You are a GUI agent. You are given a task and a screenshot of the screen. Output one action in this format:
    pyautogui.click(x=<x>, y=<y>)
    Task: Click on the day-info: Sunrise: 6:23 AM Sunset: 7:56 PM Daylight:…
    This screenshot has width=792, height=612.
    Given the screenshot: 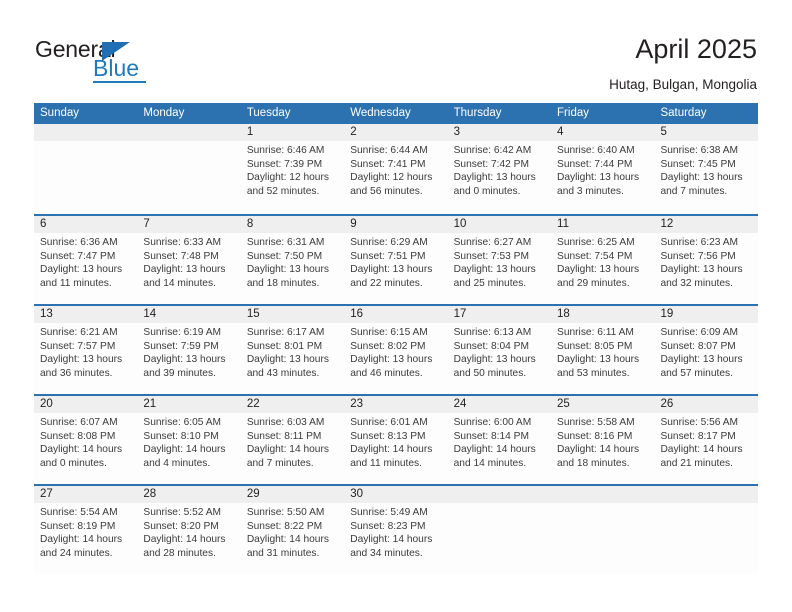 What is the action you would take?
    pyautogui.click(x=705, y=261)
    